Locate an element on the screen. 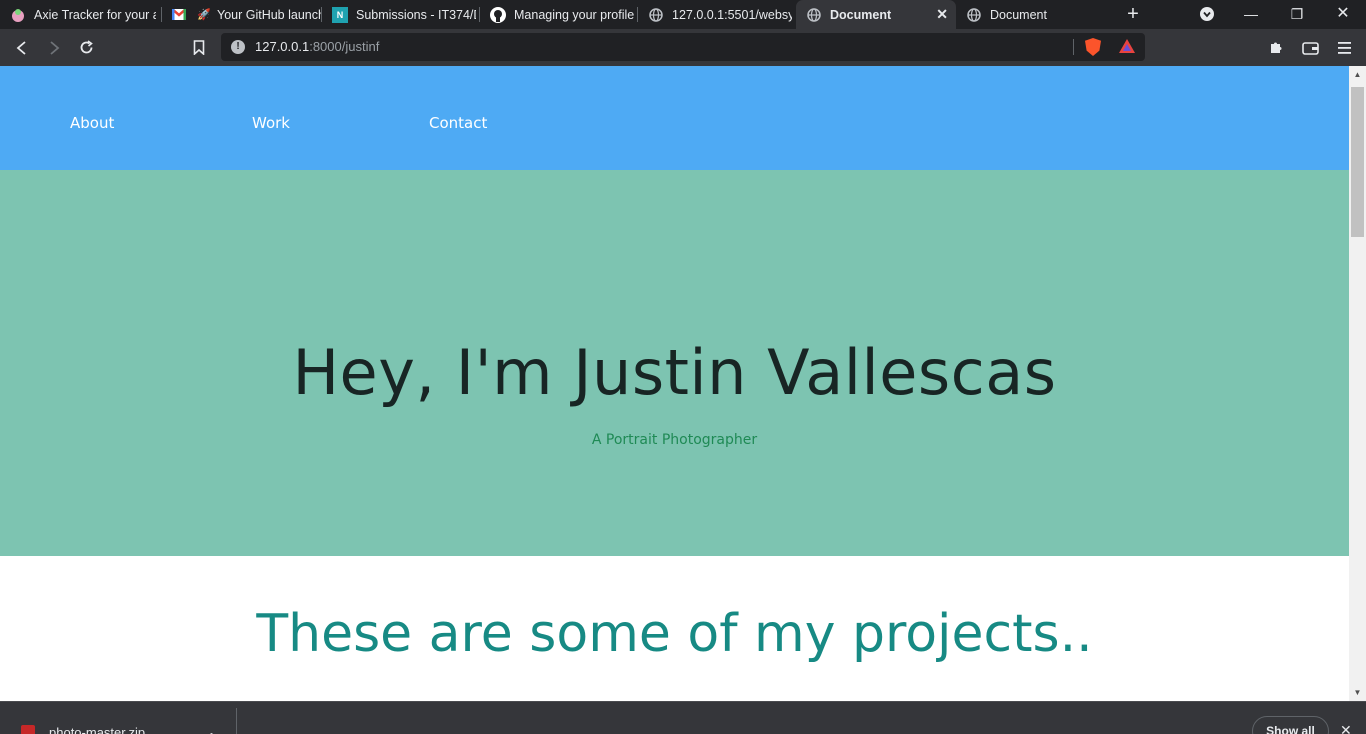 This screenshot has width=1366, height=734. hero-title: Hey, I'm Justin Vallescas is located at coordinates (674, 372).